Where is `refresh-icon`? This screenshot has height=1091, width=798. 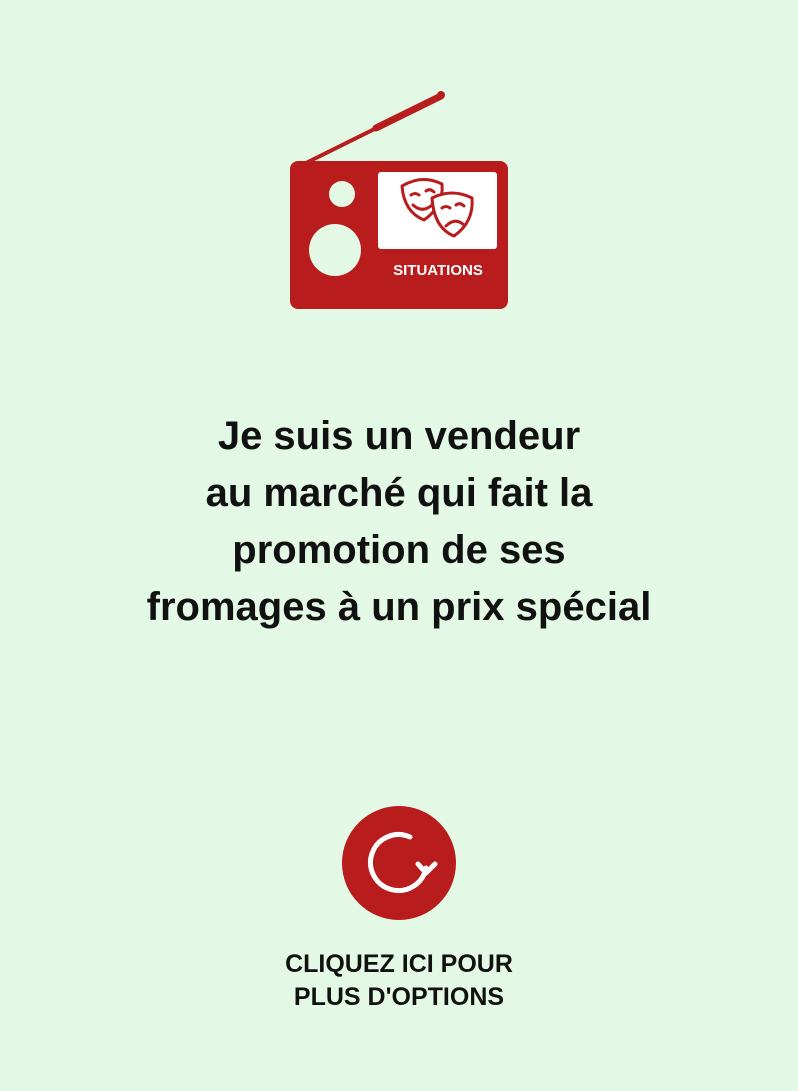 refresh-icon is located at coordinates (403, 863).